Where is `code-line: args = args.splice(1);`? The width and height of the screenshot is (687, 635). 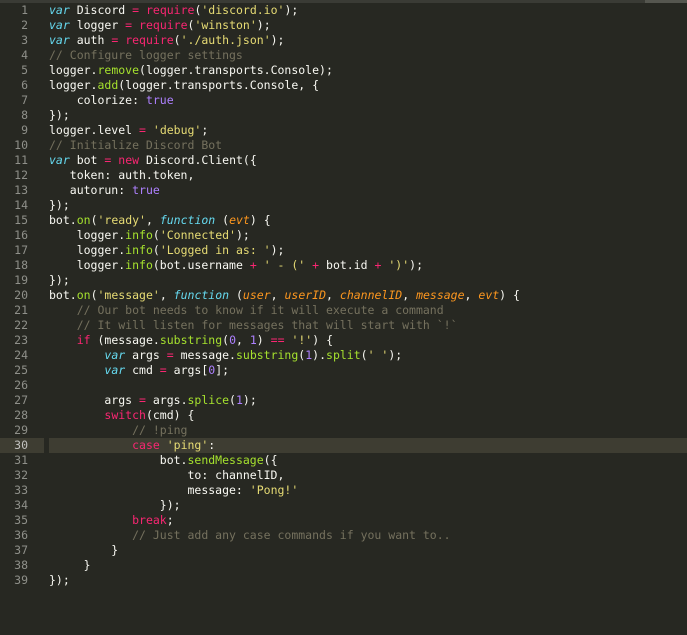 code-line: args = args.splice(1); is located at coordinates (368, 400).